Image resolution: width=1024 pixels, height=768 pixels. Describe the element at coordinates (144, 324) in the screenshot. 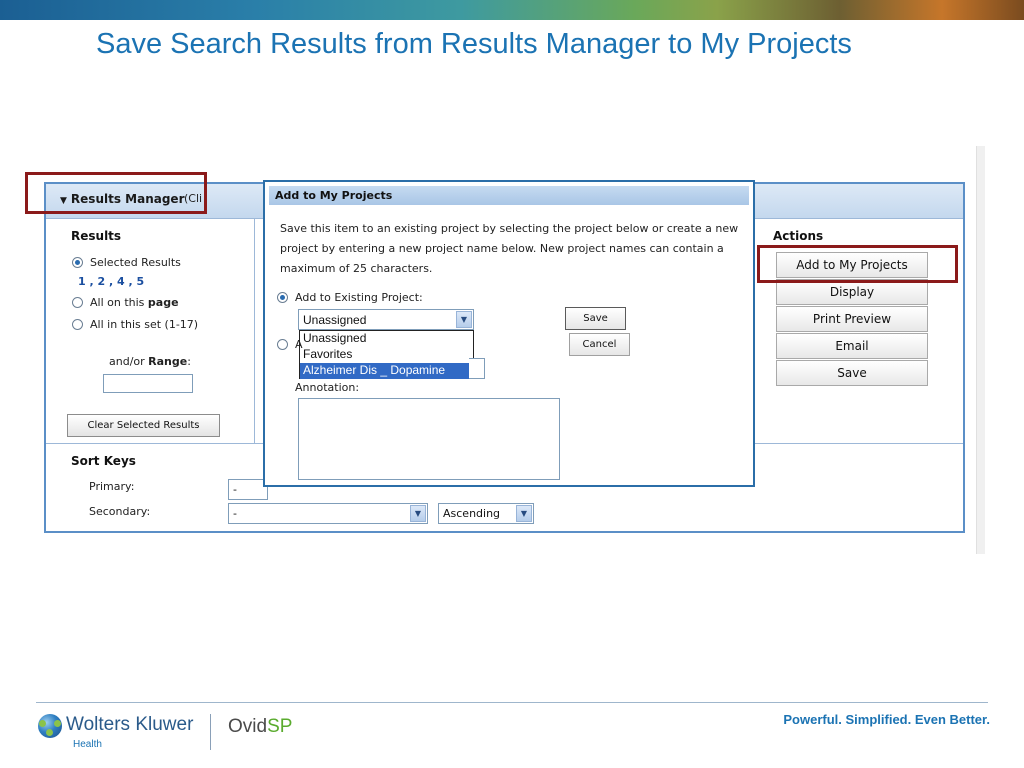

I see `all-in-set-label: All in this set (1-17)` at that location.